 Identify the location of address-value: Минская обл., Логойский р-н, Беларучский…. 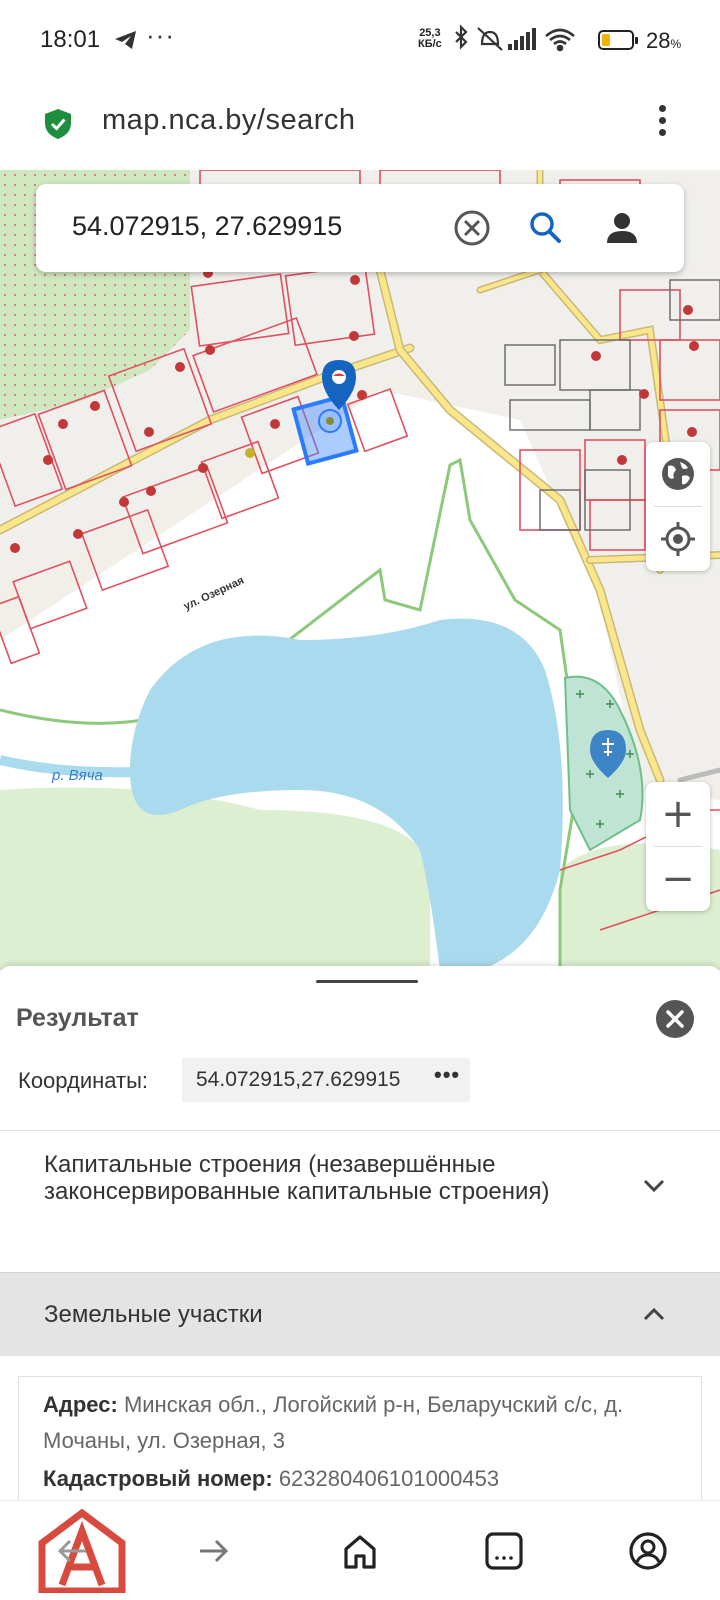
(333, 1422).